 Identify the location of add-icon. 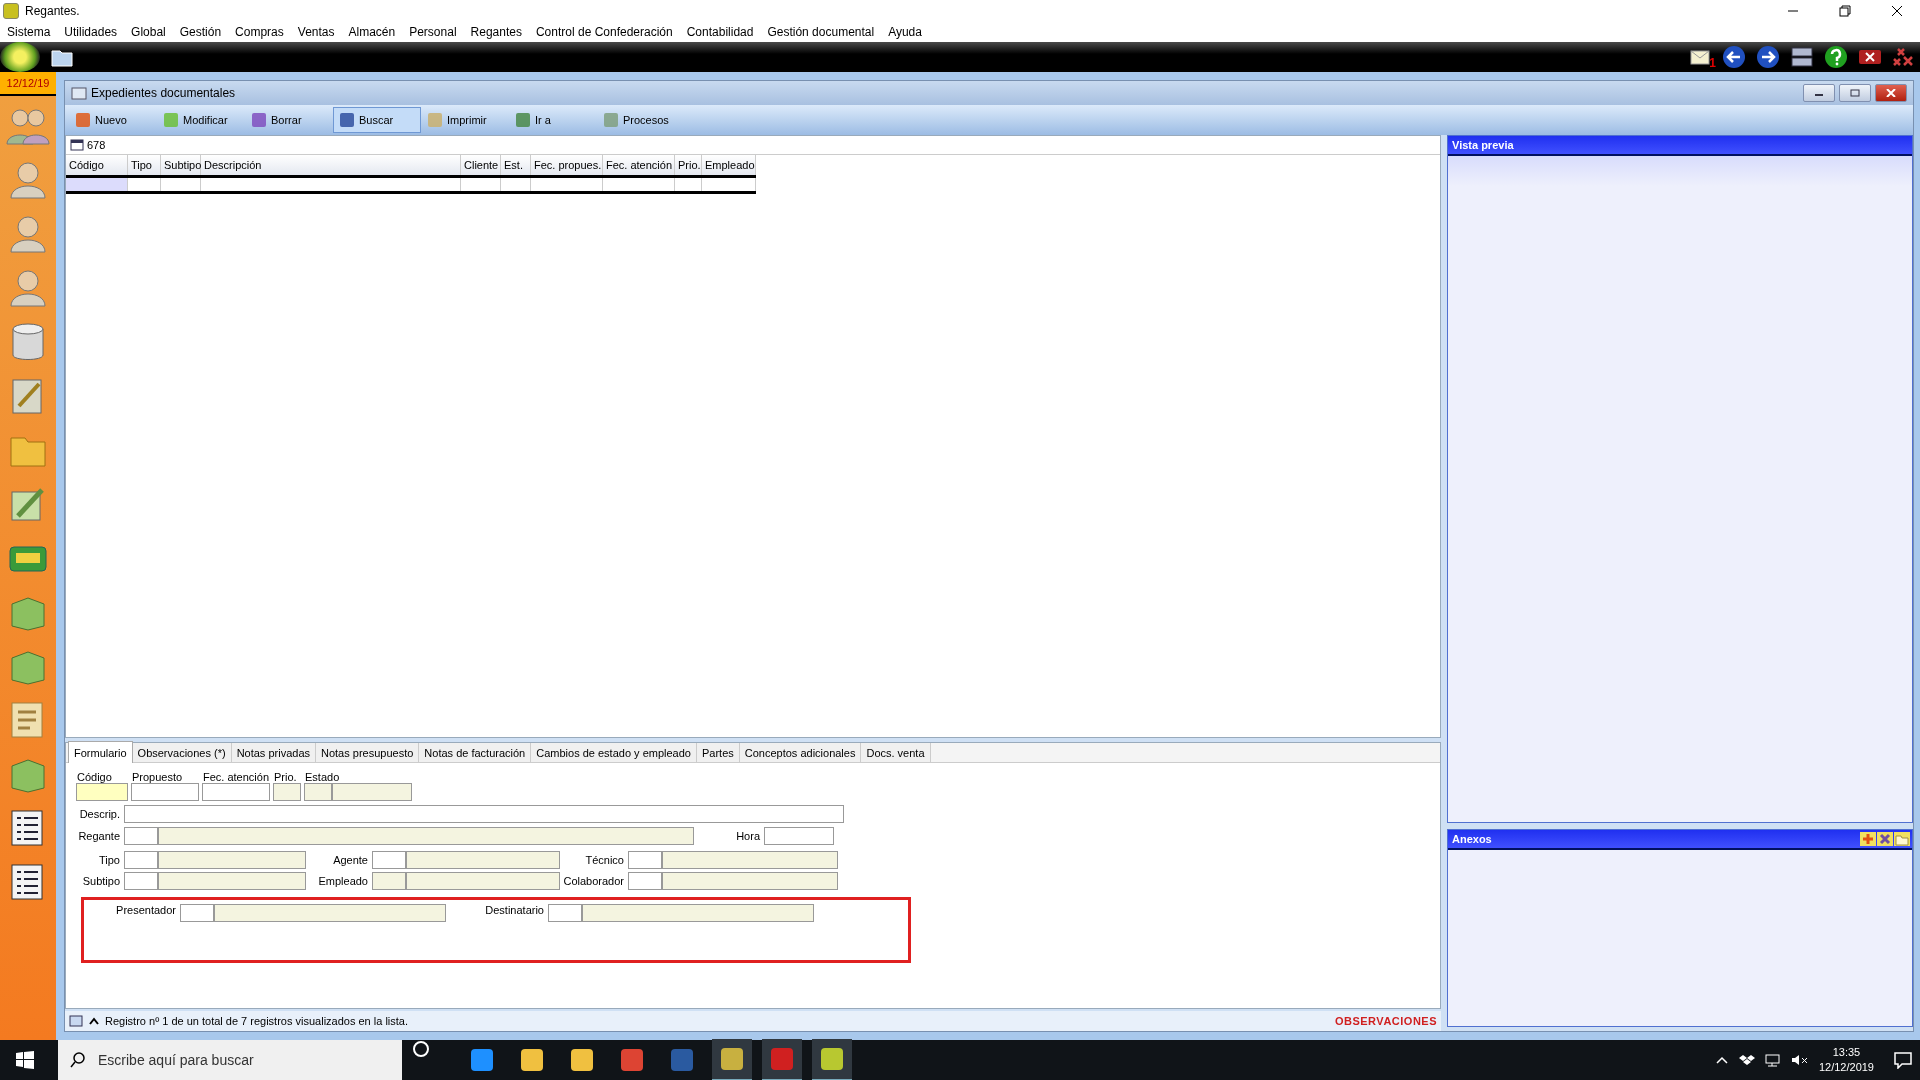
(1868, 839).